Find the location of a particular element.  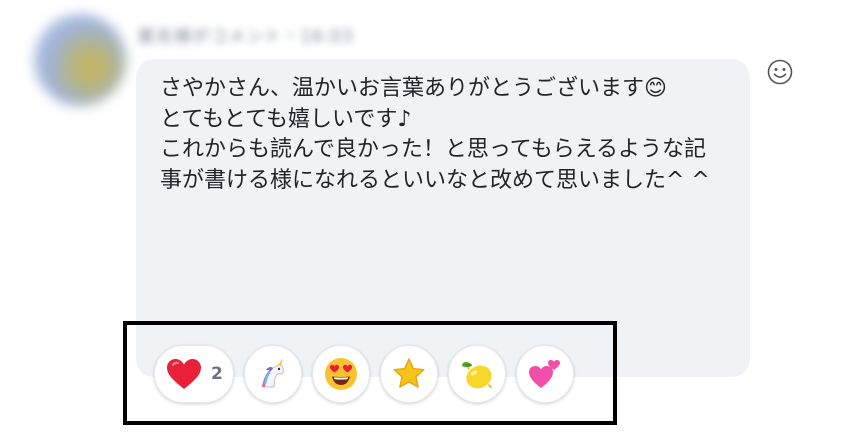

smiley-icon is located at coordinates (780, 72).